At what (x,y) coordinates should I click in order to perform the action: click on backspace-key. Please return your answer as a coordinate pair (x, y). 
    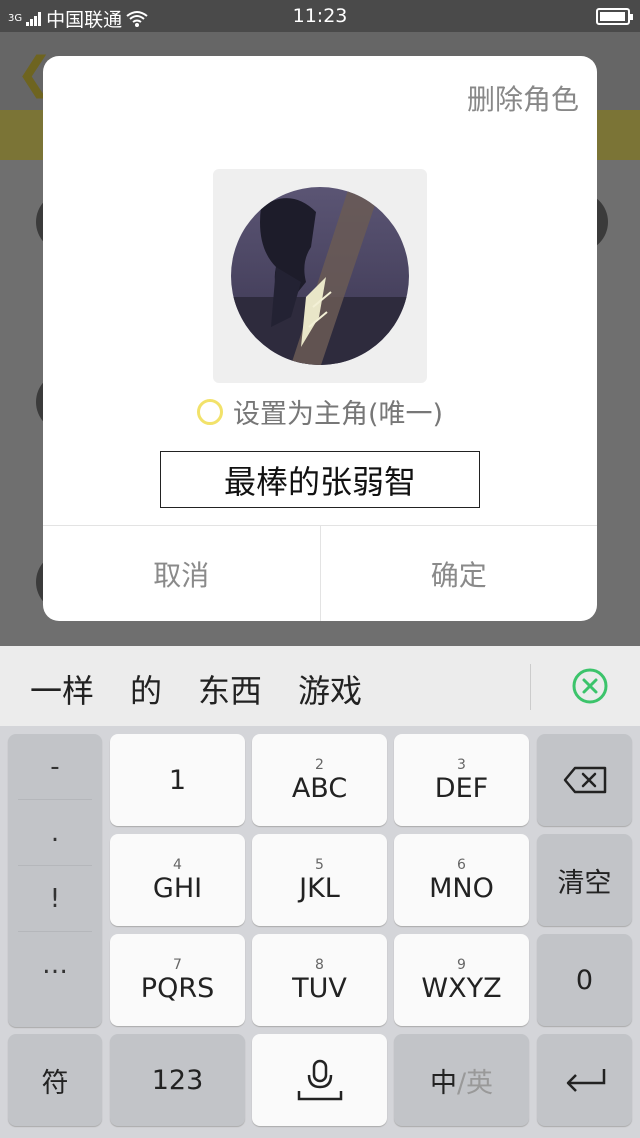
    Looking at the image, I should click on (584, 780).